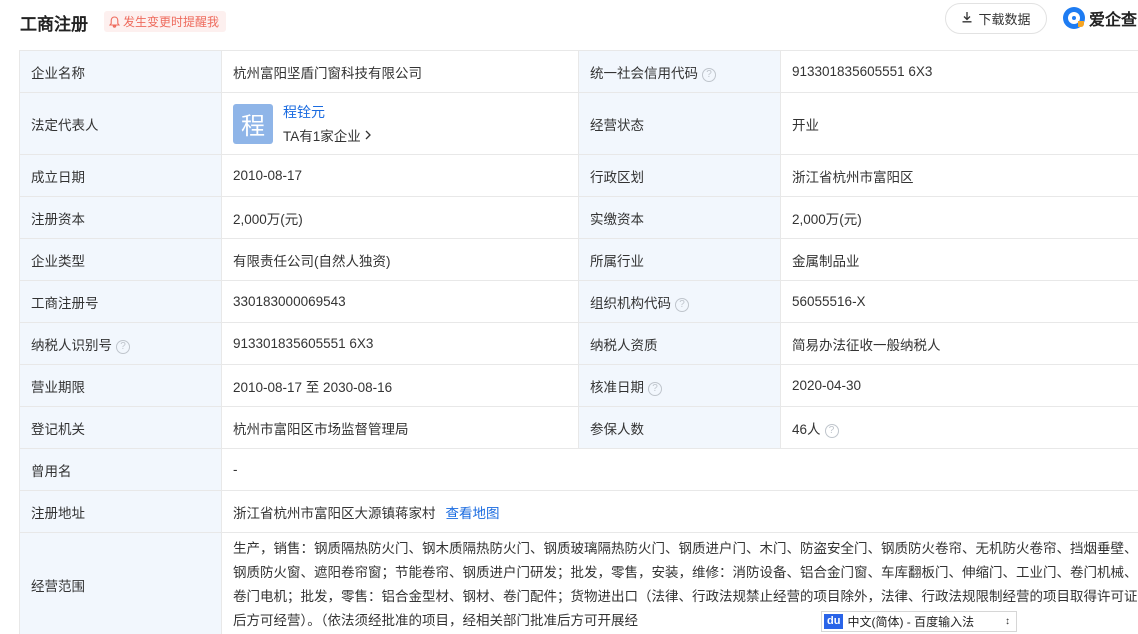 The height and width of the screenshot is (634, 1138). What do you see at coordinates (120, 427) in the screenshot?
I see `label-reg-authority: 登记机关` at bounding box center [120, 427].